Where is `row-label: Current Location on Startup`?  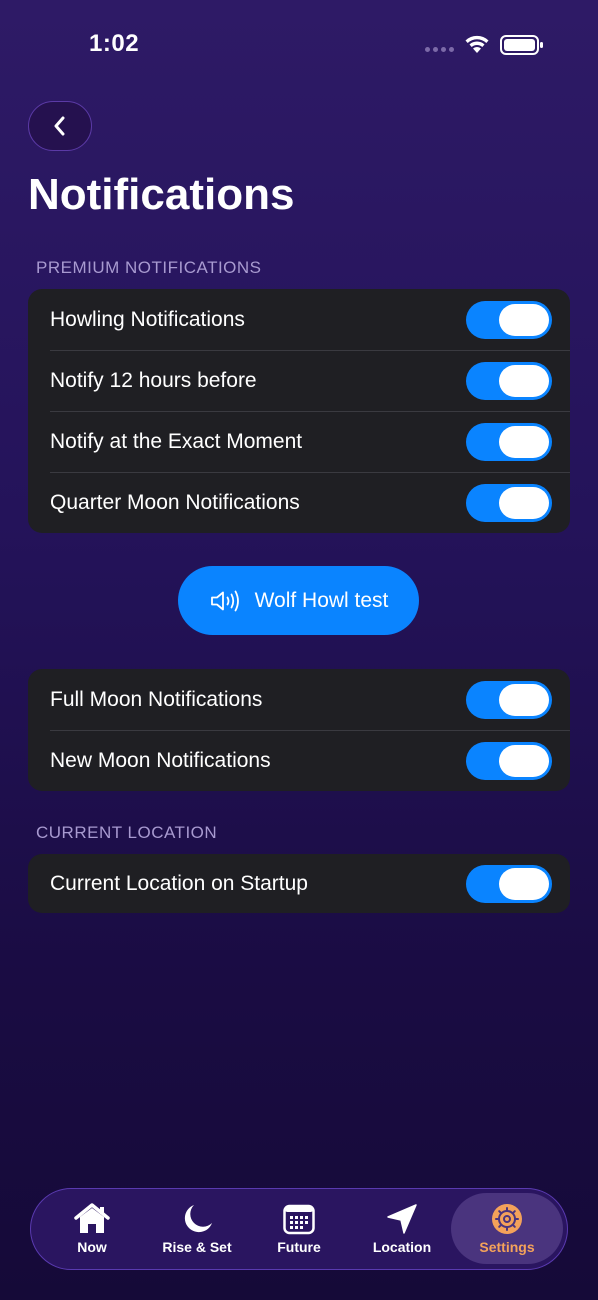
row-label: Current Location on Startup is located at coordinates (179, 883).